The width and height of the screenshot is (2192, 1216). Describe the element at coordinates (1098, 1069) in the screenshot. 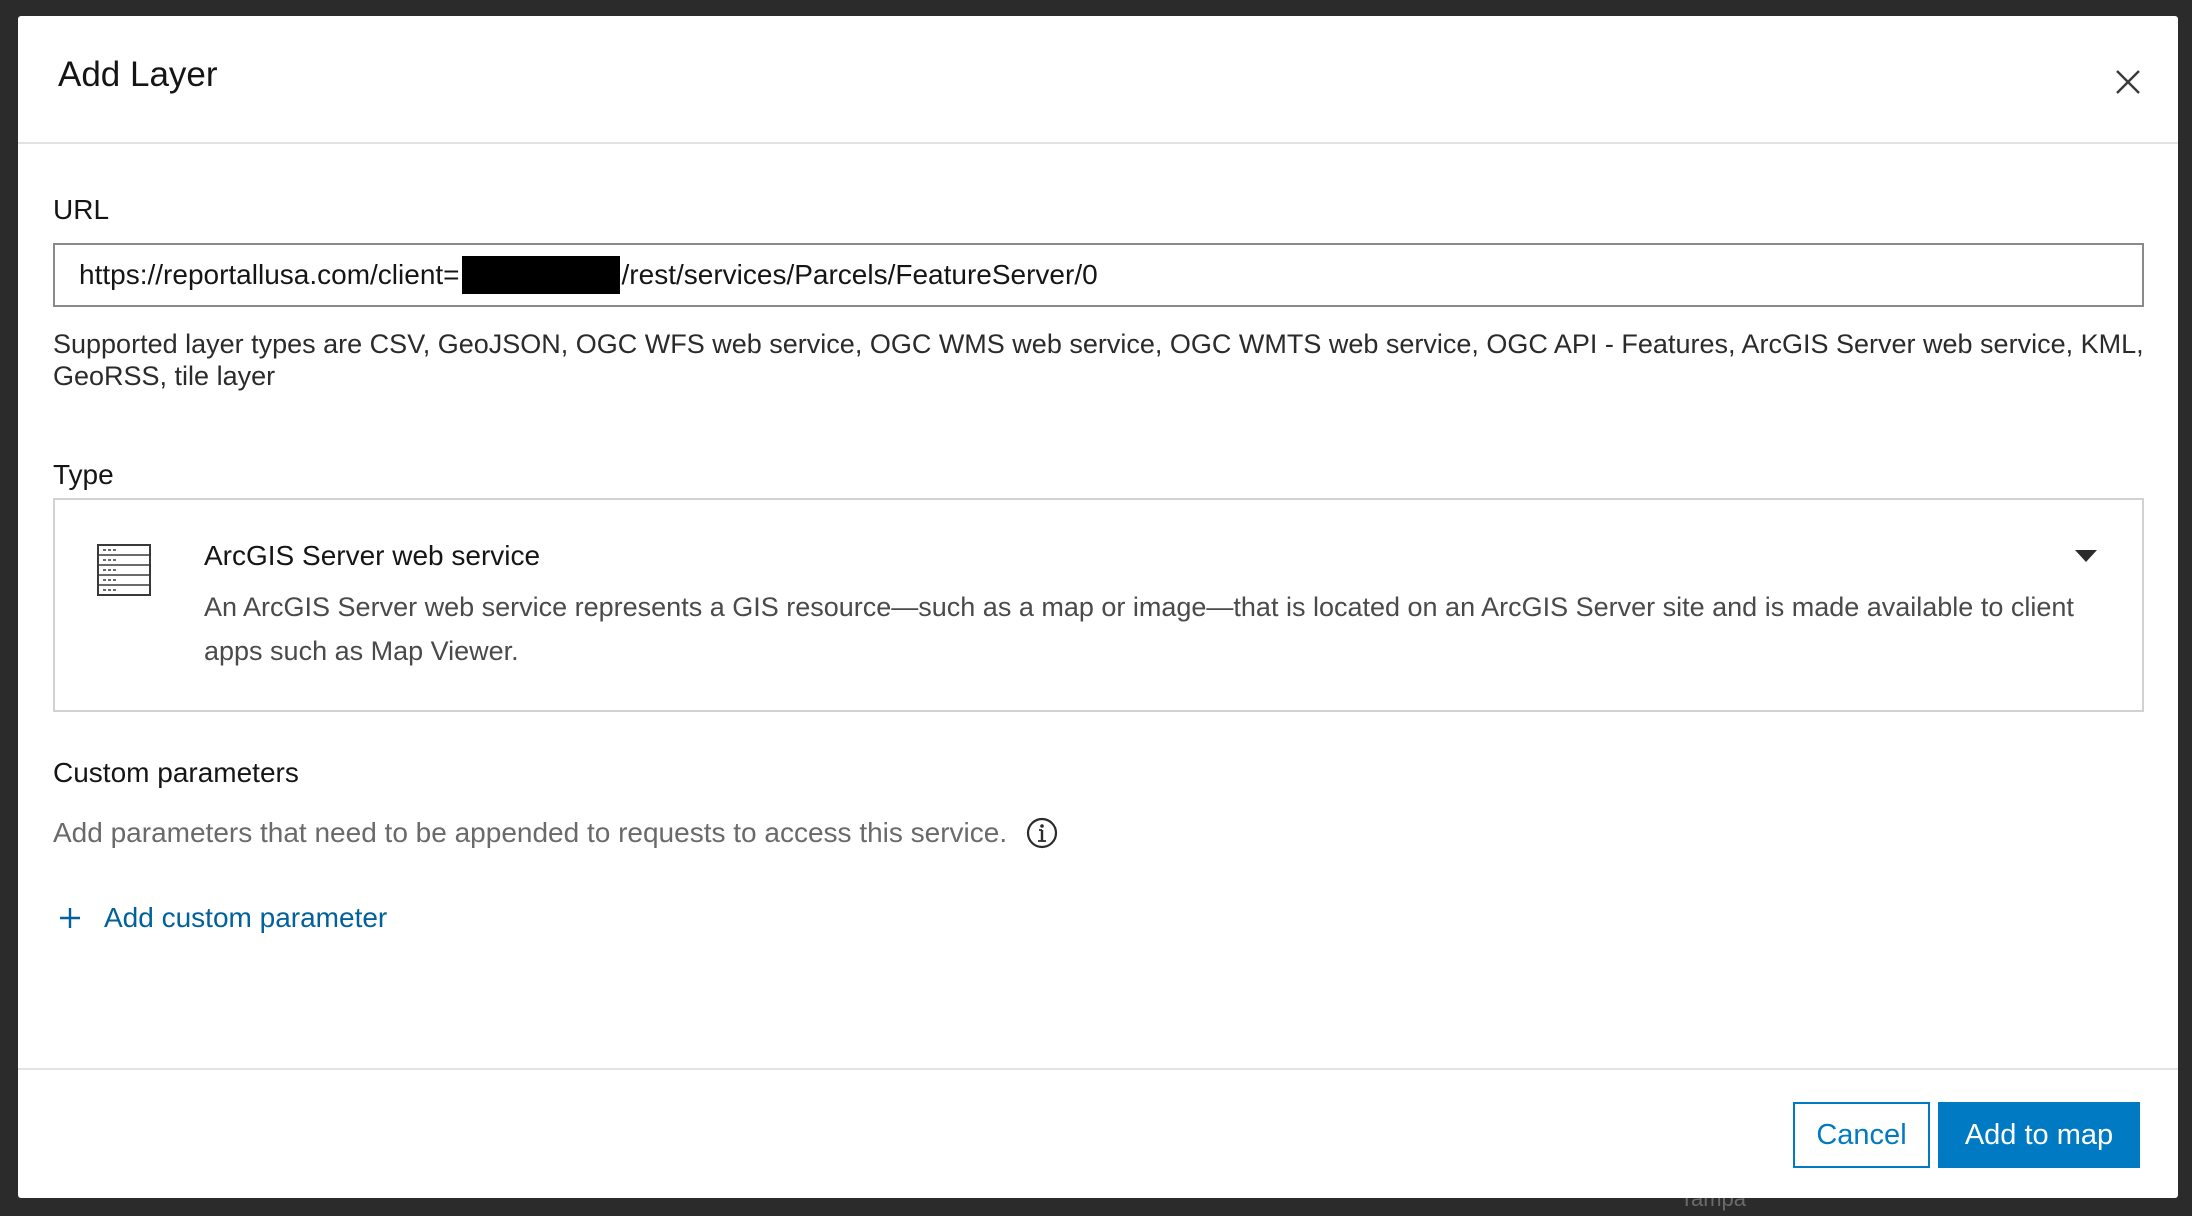

I see `footer-divider` at that location.